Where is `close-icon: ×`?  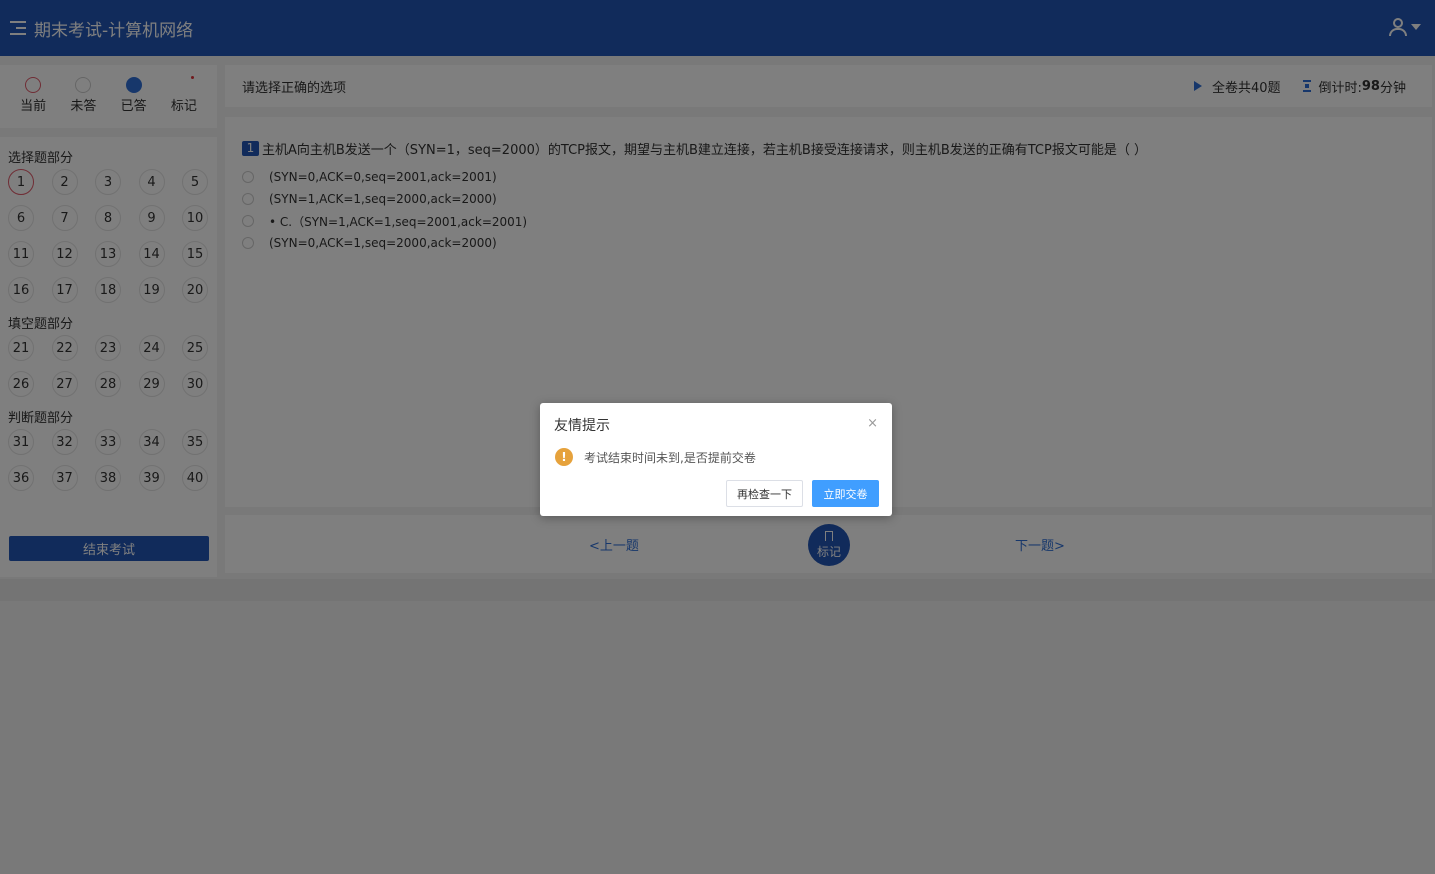
close-icon: × is located at coordinates (872, 423).